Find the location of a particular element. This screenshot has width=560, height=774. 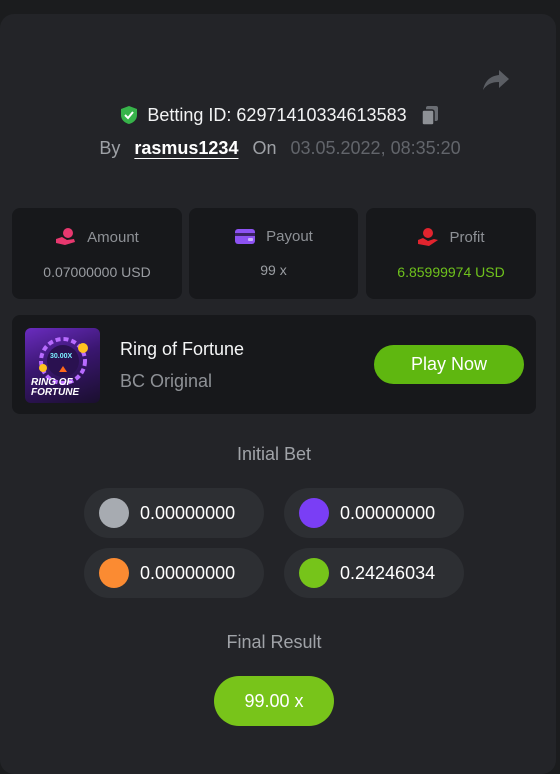

username-link: rasmus1234 is located at coordinates (186, 148).